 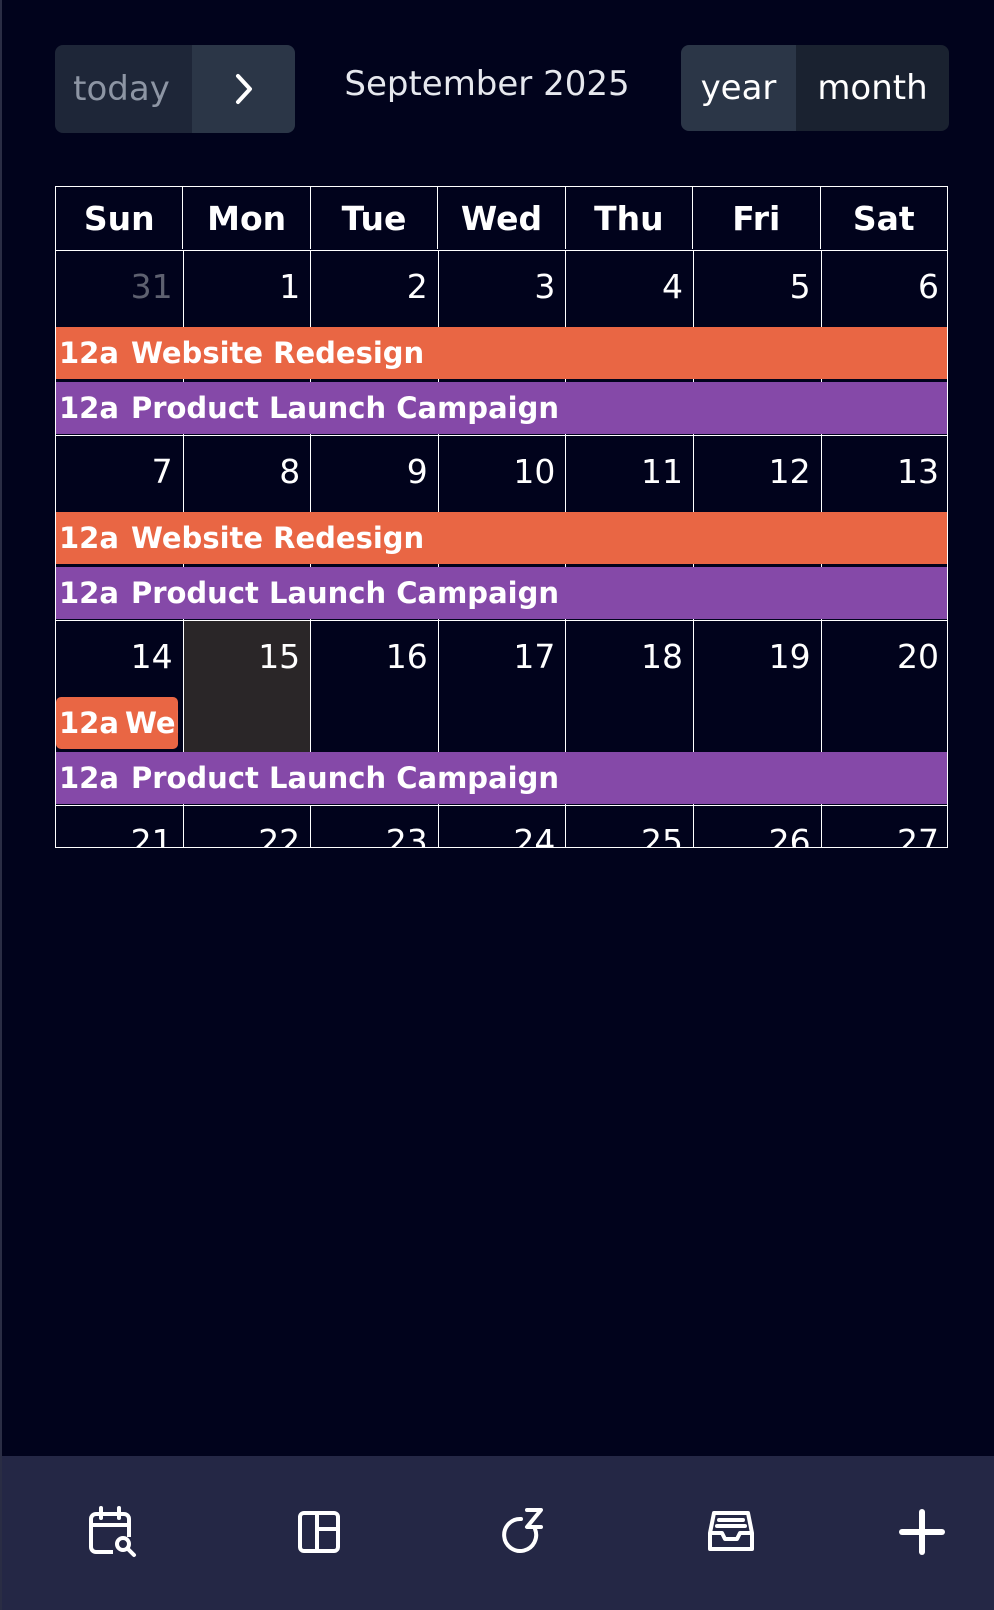 What do you see at coordinates (290, 286) in the screenshot?
I see `day-number: 1` at bounding box center [290, 286].